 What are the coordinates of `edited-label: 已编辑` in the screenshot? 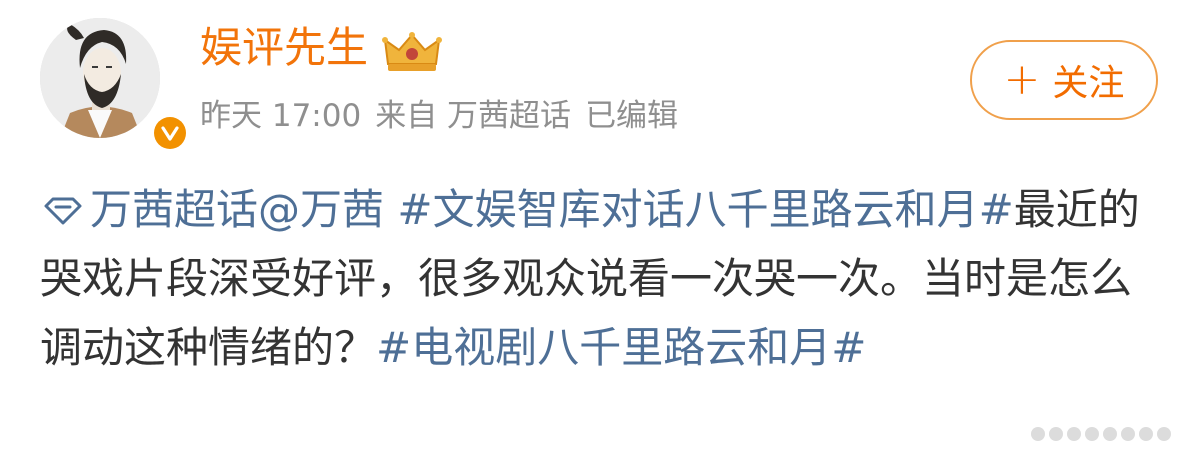 It's located at (631, 116).